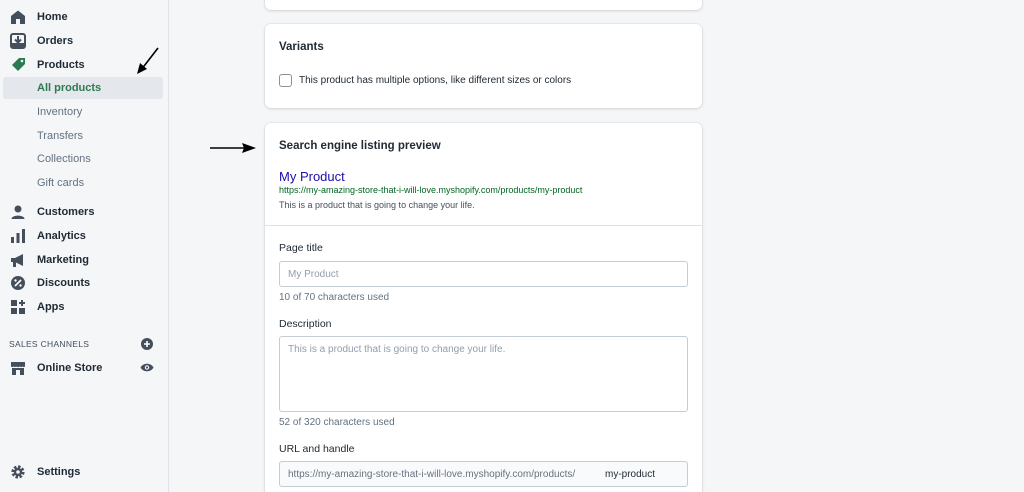  Describe the element at coordinates (55, 41) in the screenshot. I see `nav-orders-label: Orders` at that location.